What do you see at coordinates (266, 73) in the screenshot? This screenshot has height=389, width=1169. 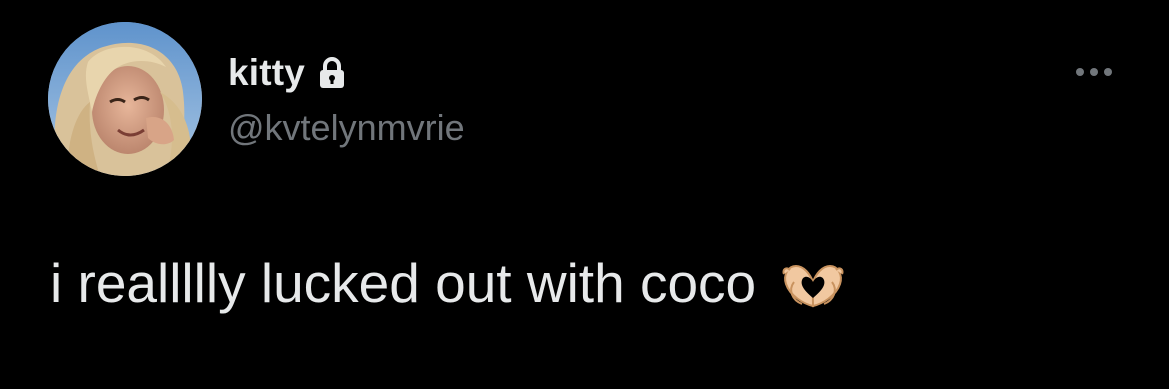 I see `display-name: kitty` at bounding box center [266, 73].